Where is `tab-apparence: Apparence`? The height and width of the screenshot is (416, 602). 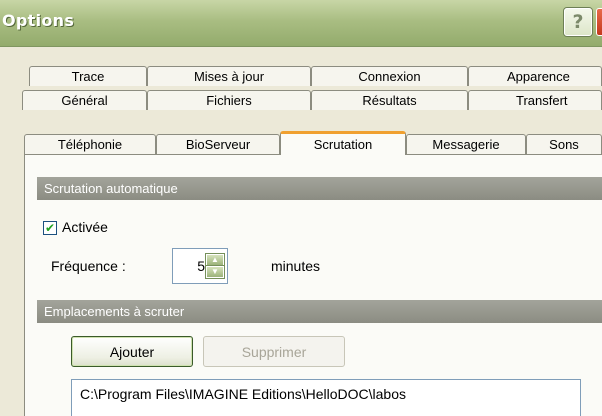 tab-apparence: Apparence is located at coordinates (535, 76).